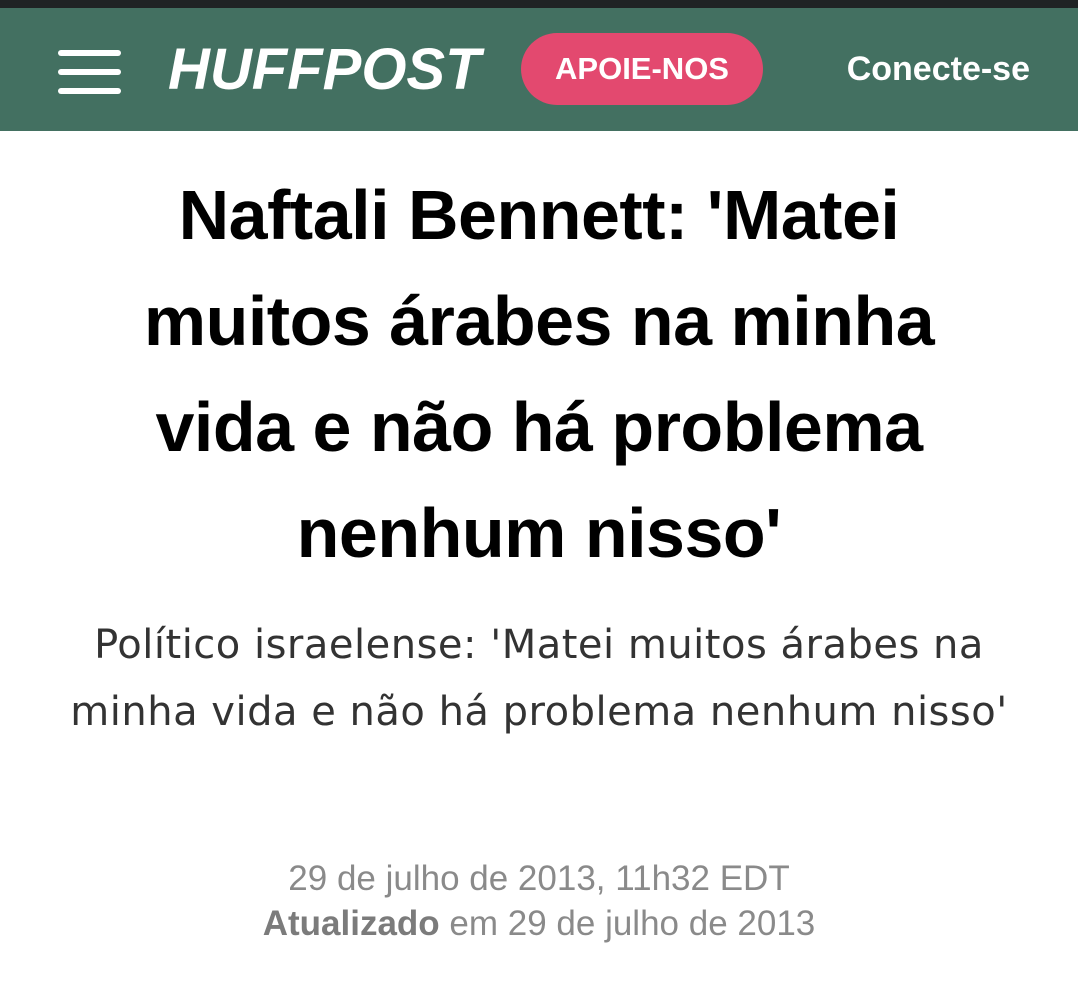 The height and width of the screenshot is (982, 1078). Describe the element at coordinates (938, 69) in the screenshot. I see `login-link: Conecte-se` at that location.